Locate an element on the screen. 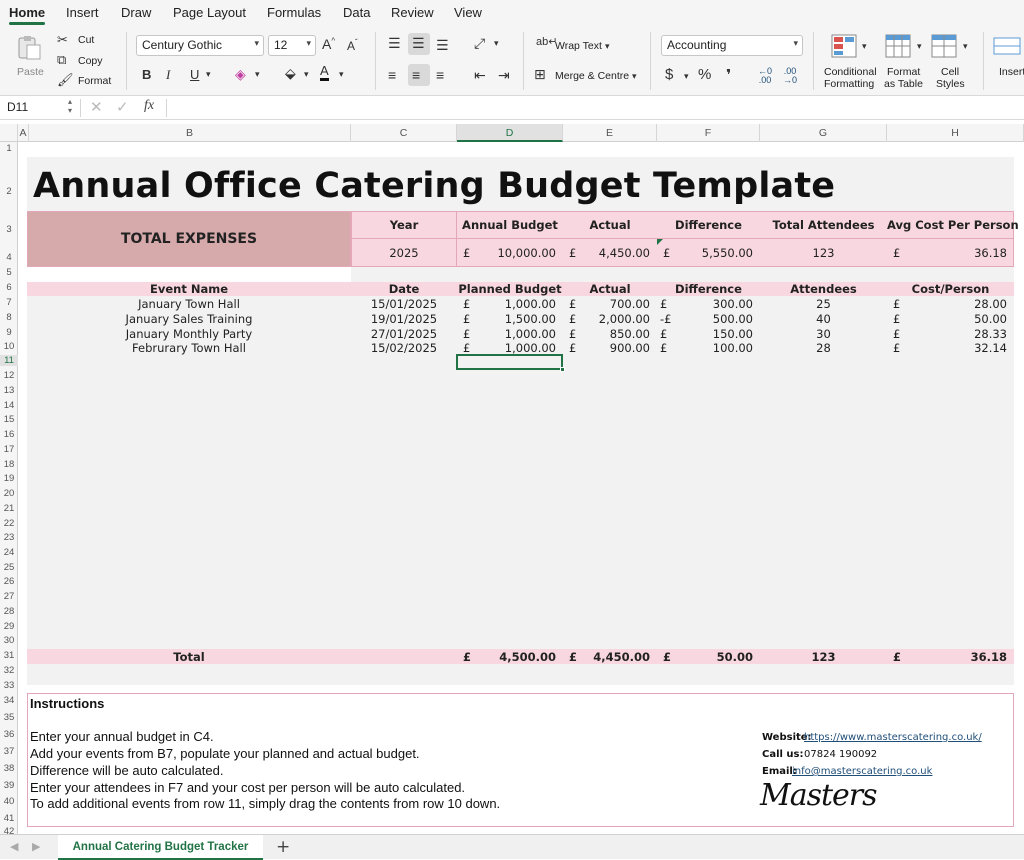 This screenshot has width=1024, height=860. row-header-17: 17 is located at coordinates (9, 449).